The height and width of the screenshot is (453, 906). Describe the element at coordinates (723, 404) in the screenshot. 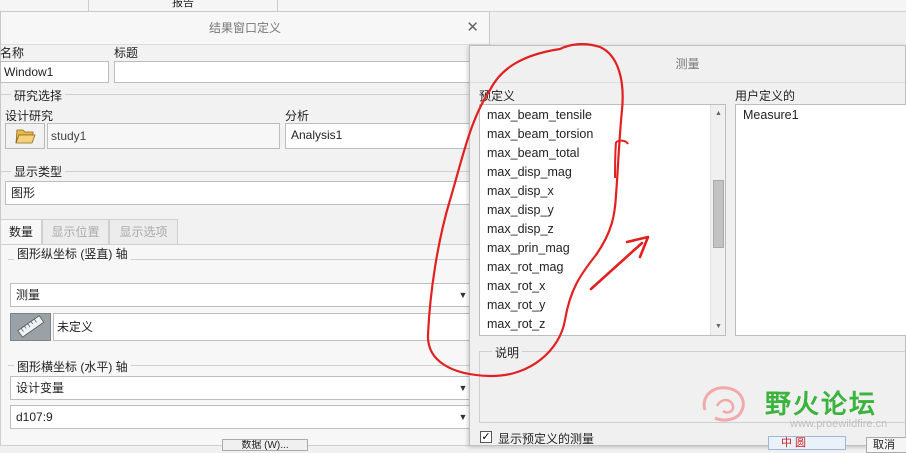

I see `flame-logo-icon` at that location.